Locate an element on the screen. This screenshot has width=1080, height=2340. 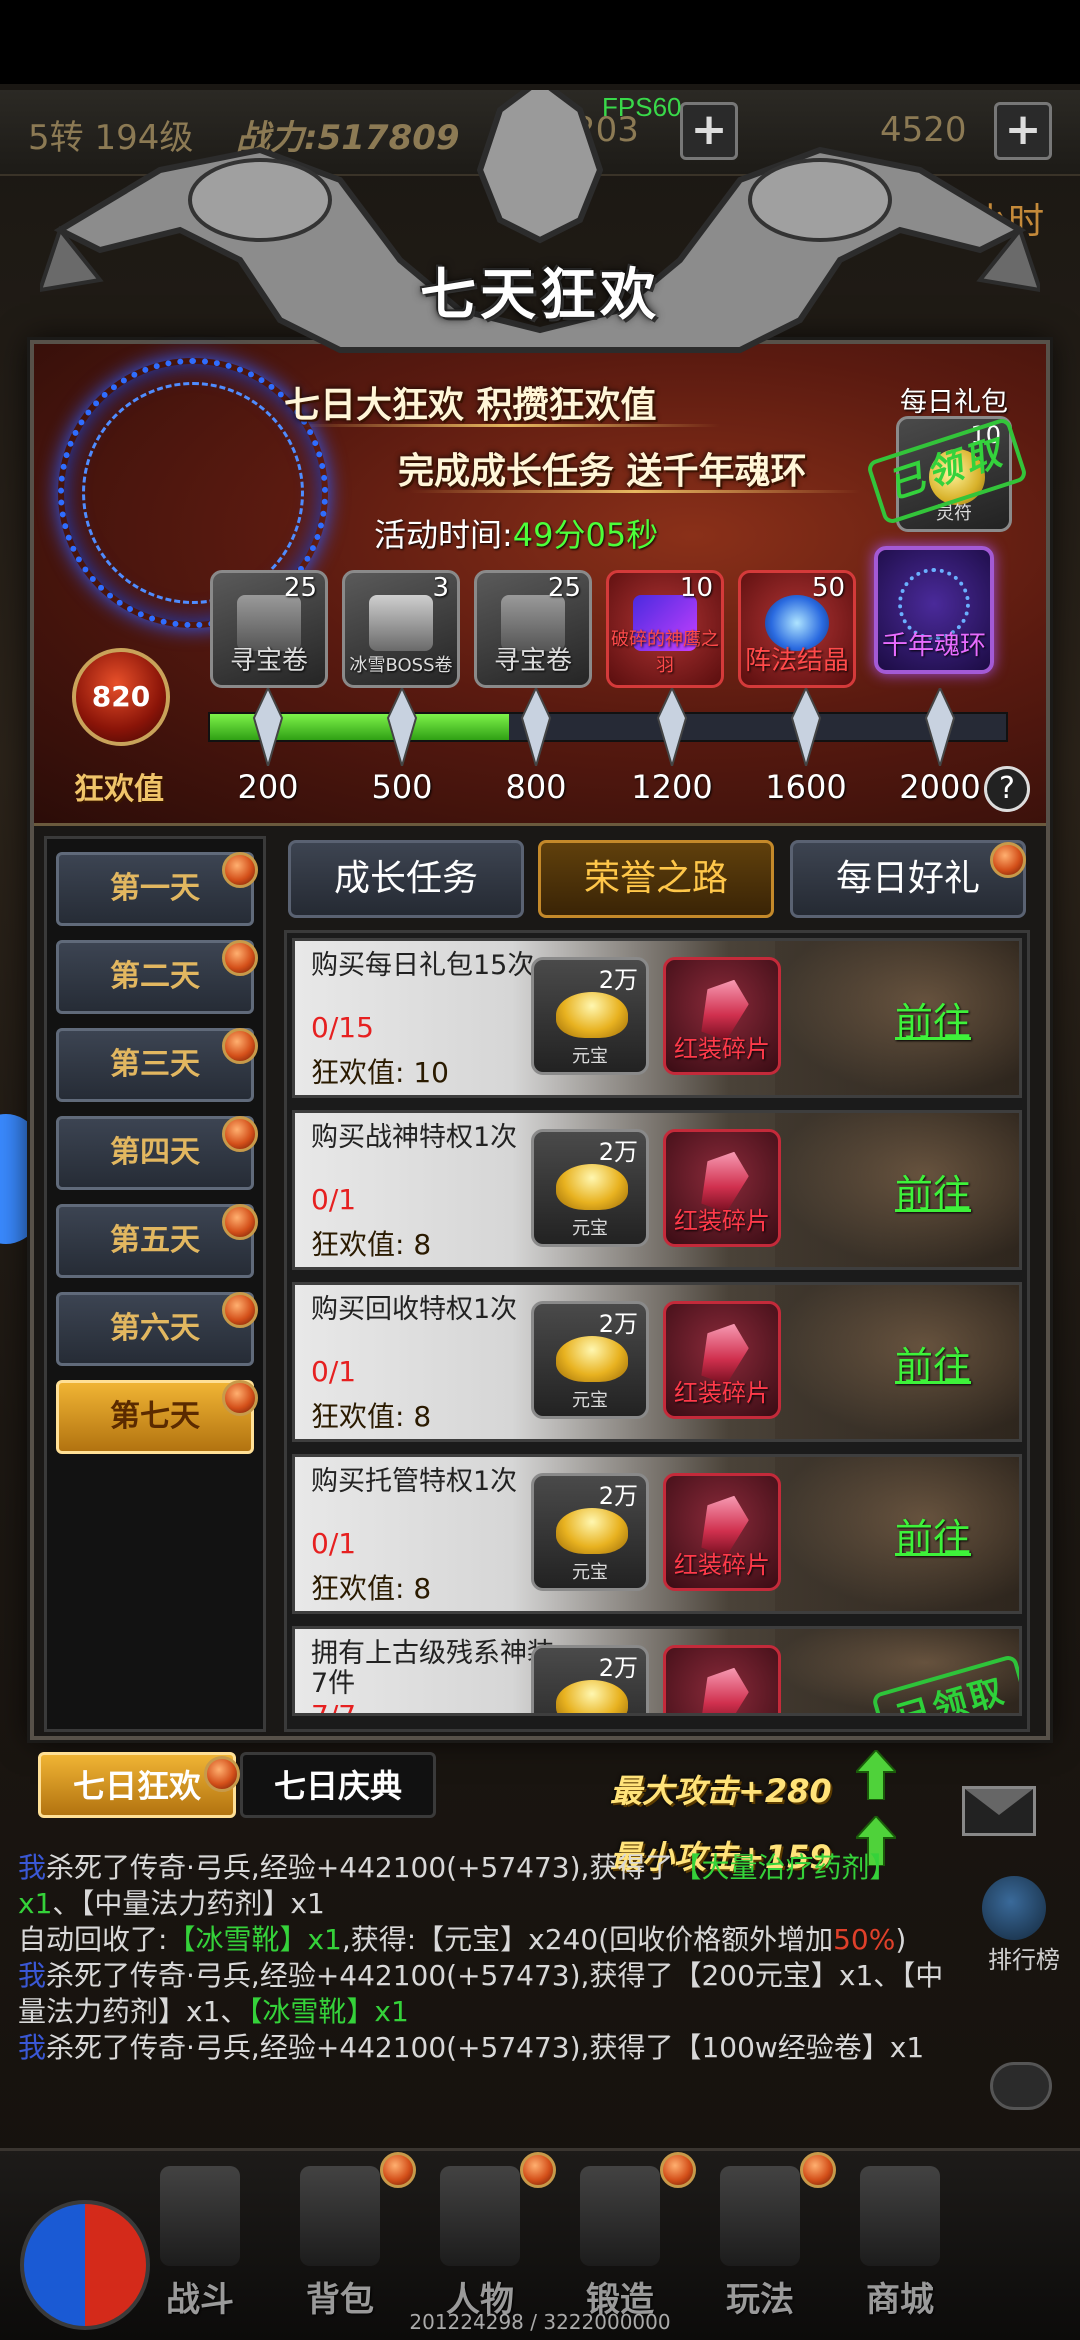
reward-item-3: 25 寻宝卷 is located at coordinates (533, 629).